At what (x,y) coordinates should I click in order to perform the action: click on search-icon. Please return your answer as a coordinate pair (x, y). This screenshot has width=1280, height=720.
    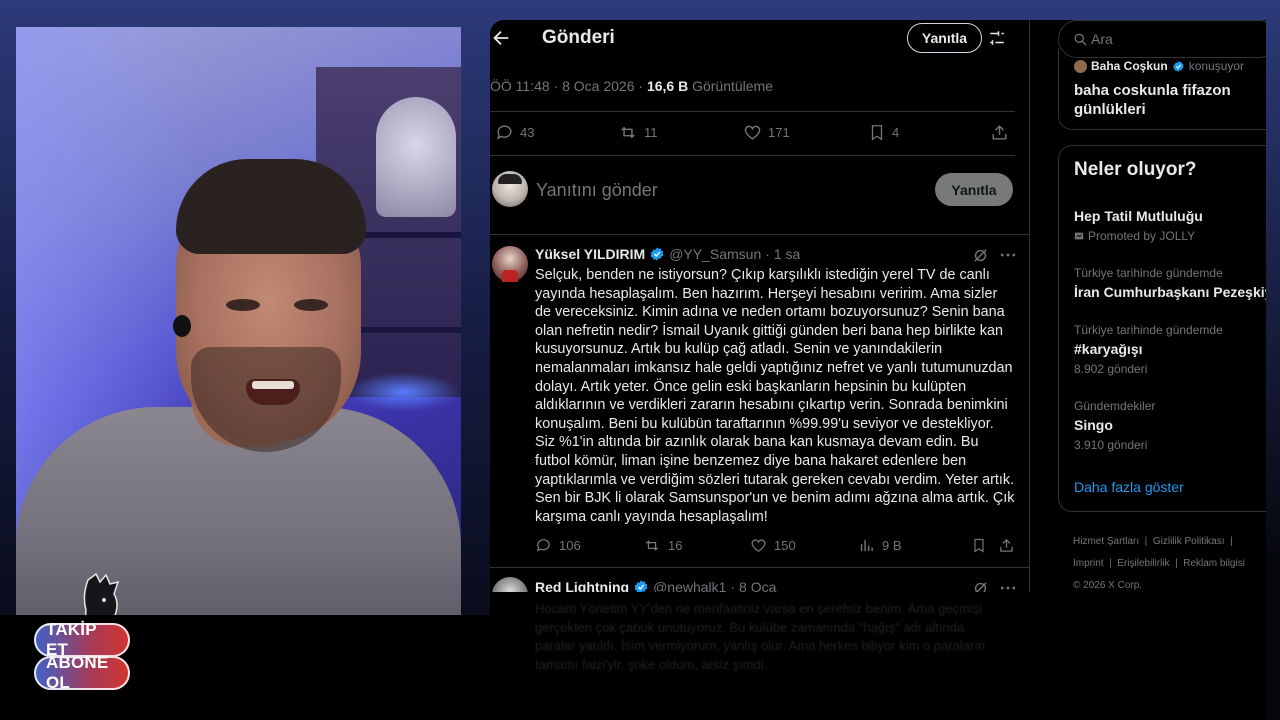
    Looking at the image, I should click on (1080, 39).